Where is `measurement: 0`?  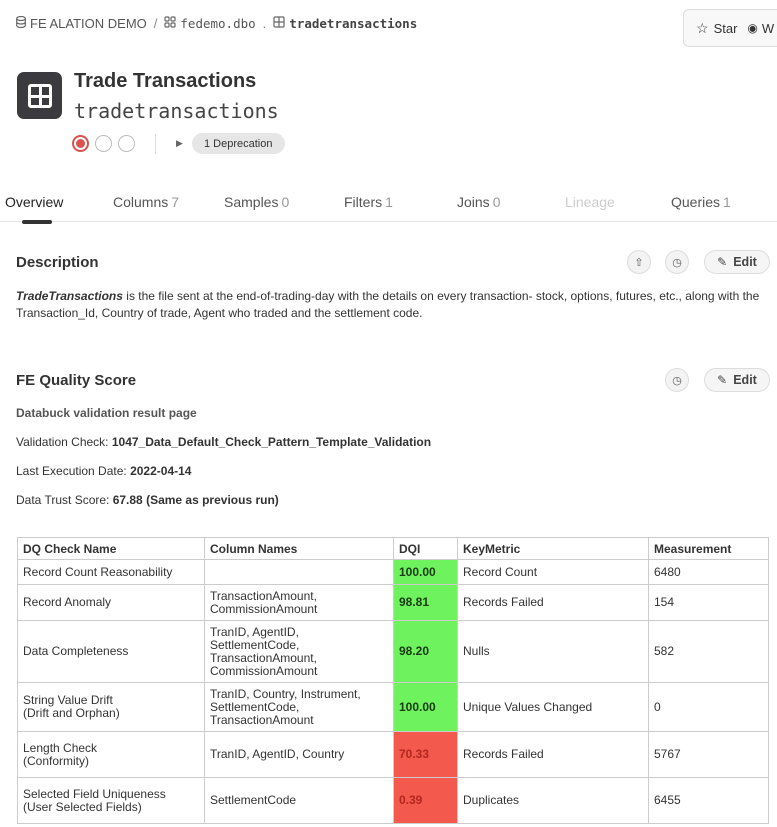
measurement: 0 is located at coordinates (708, 707).